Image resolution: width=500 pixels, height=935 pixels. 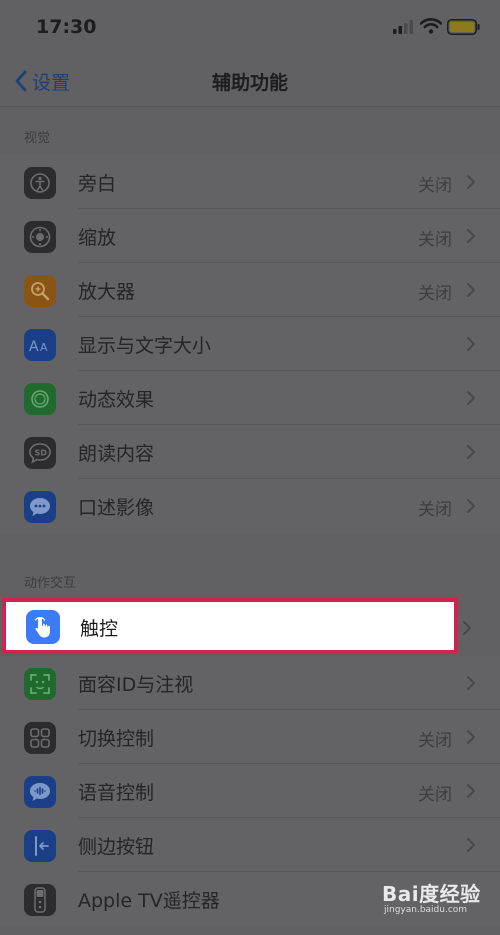 What do you see at coordinates (250, 290) in the screenshot?
I see `settings-row-magnifier: 放大器 关闭` at bounding box center [250, 290].